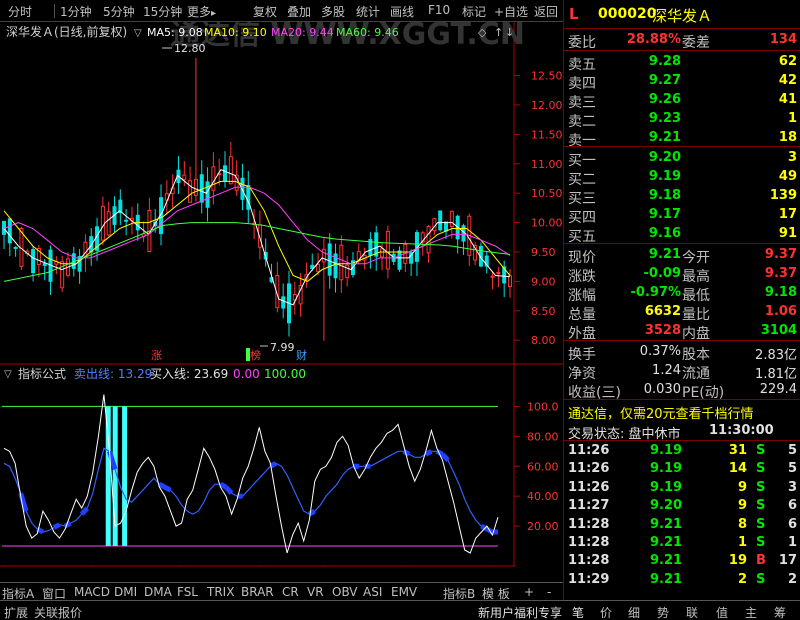 This screenshot has height=620, width=800. What do you see at coordinates (787, 99) in the screenshot?
I see `sell-level-volume: 41` at bounding box center [787, 99].